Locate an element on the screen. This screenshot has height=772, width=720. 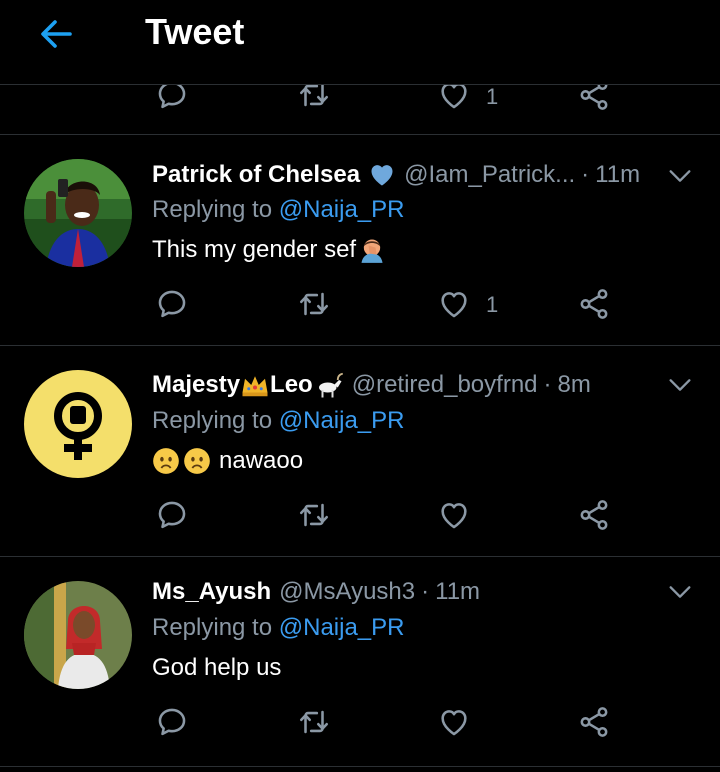
tweet-text: nawaoo is located at coordinates (227, 461).